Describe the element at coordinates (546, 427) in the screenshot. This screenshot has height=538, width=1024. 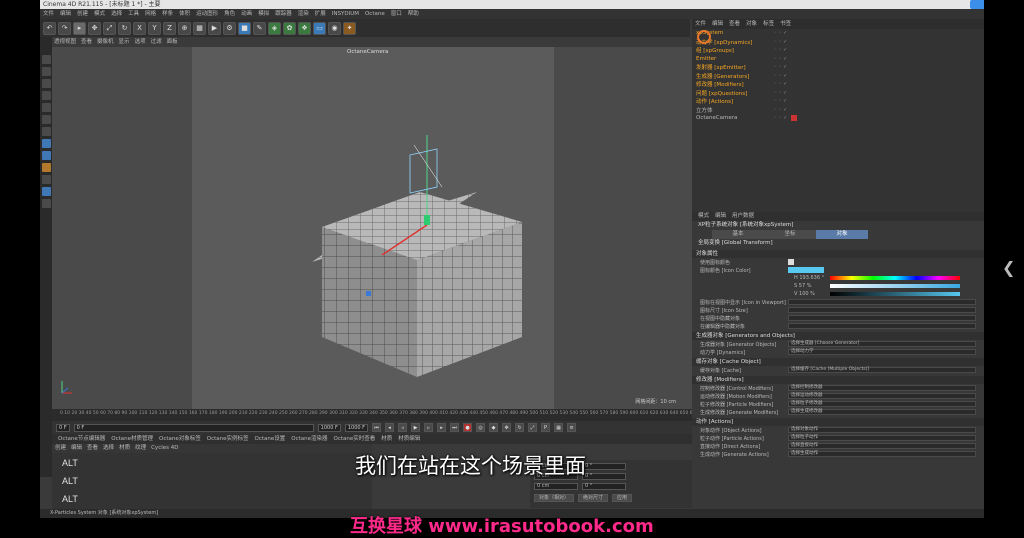
I see `key-param-icon: P` at that location.